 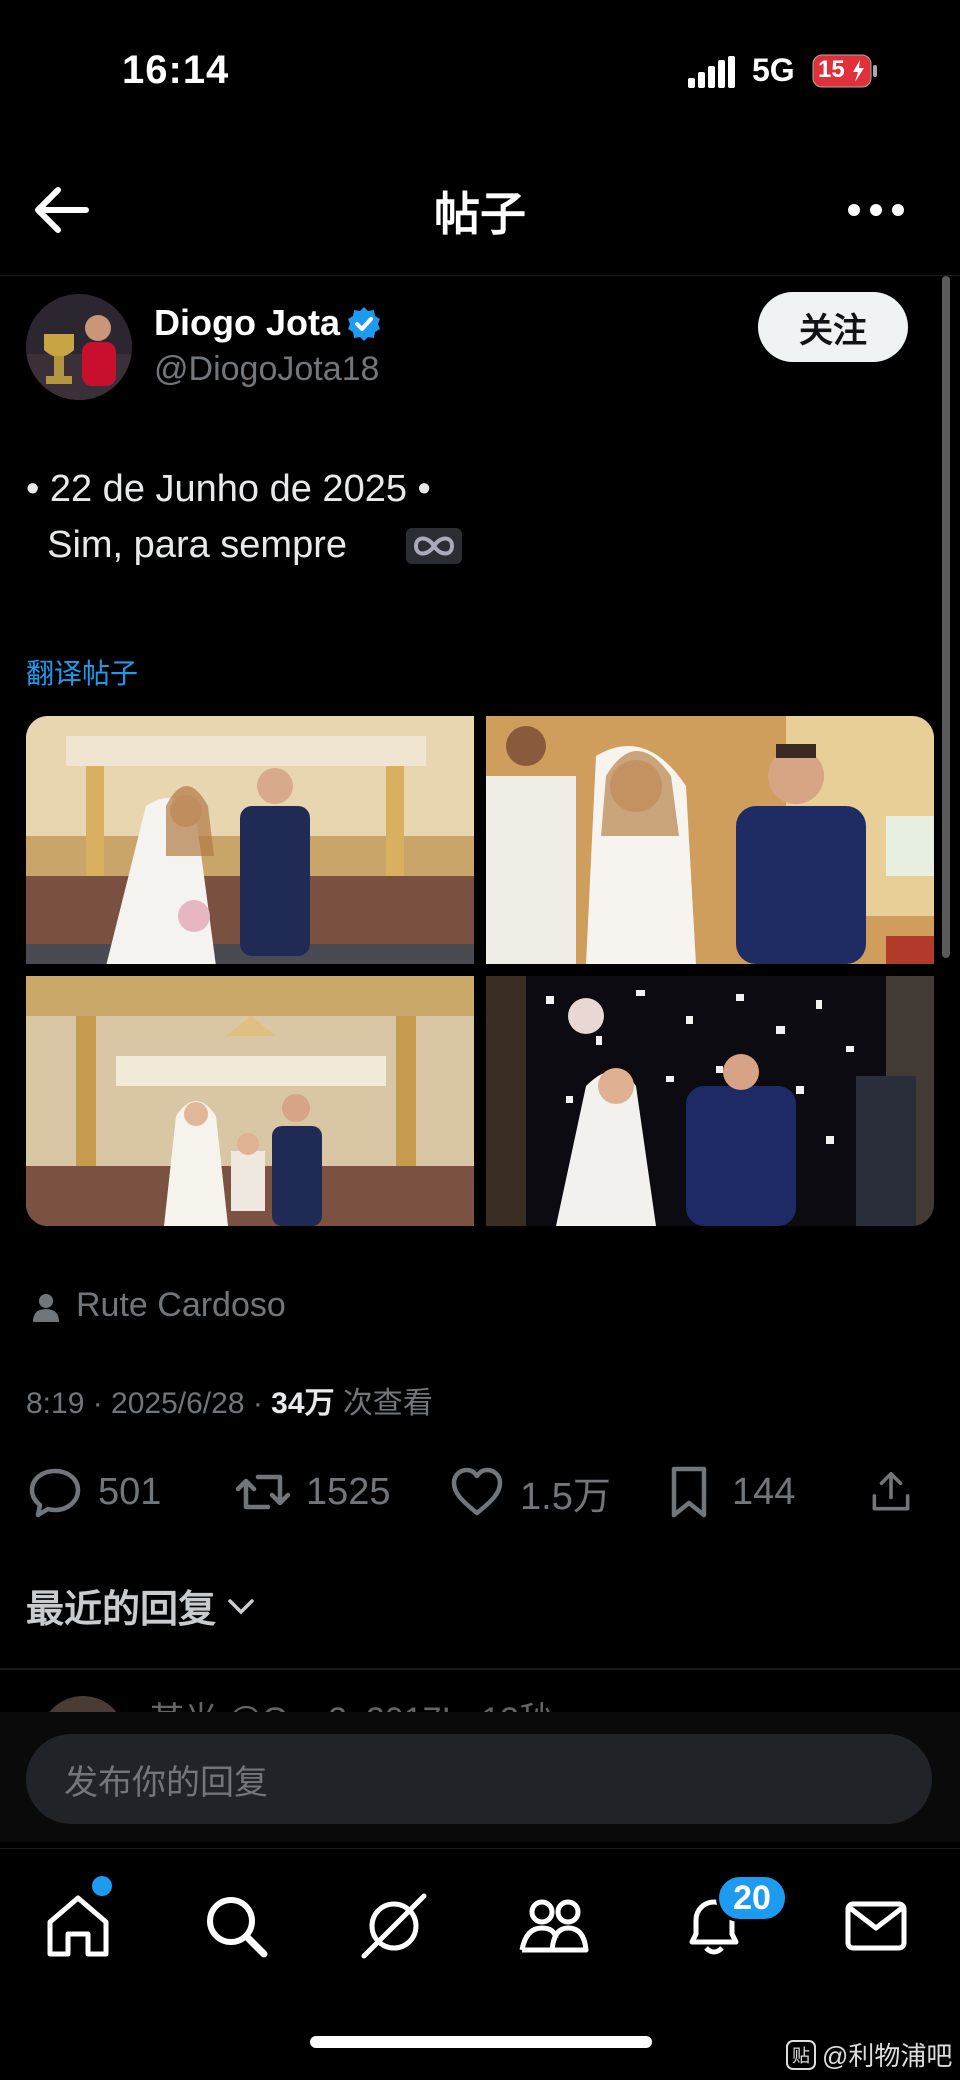 I want to click on battery-icon: 15, so click(x=845, y=71).